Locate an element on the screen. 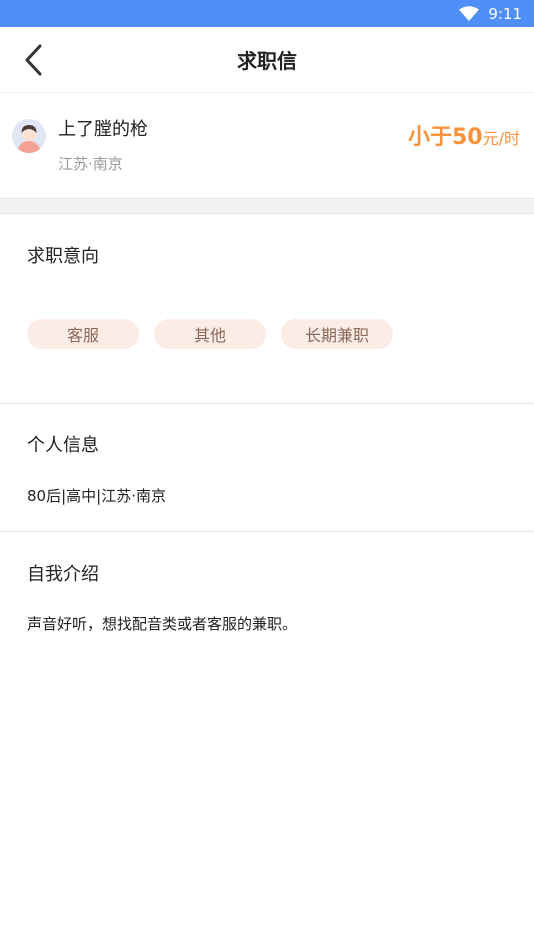 The height and width of the screenshot is (949, 534). status-bar: 9:11 is located at coordinates (267, 13).